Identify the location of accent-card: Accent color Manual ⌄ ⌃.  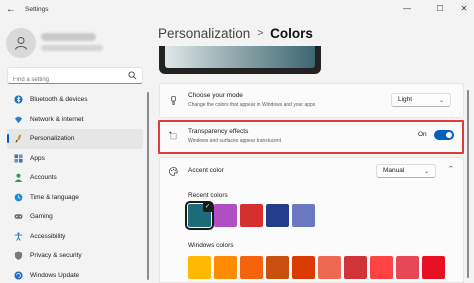
(311, 170).